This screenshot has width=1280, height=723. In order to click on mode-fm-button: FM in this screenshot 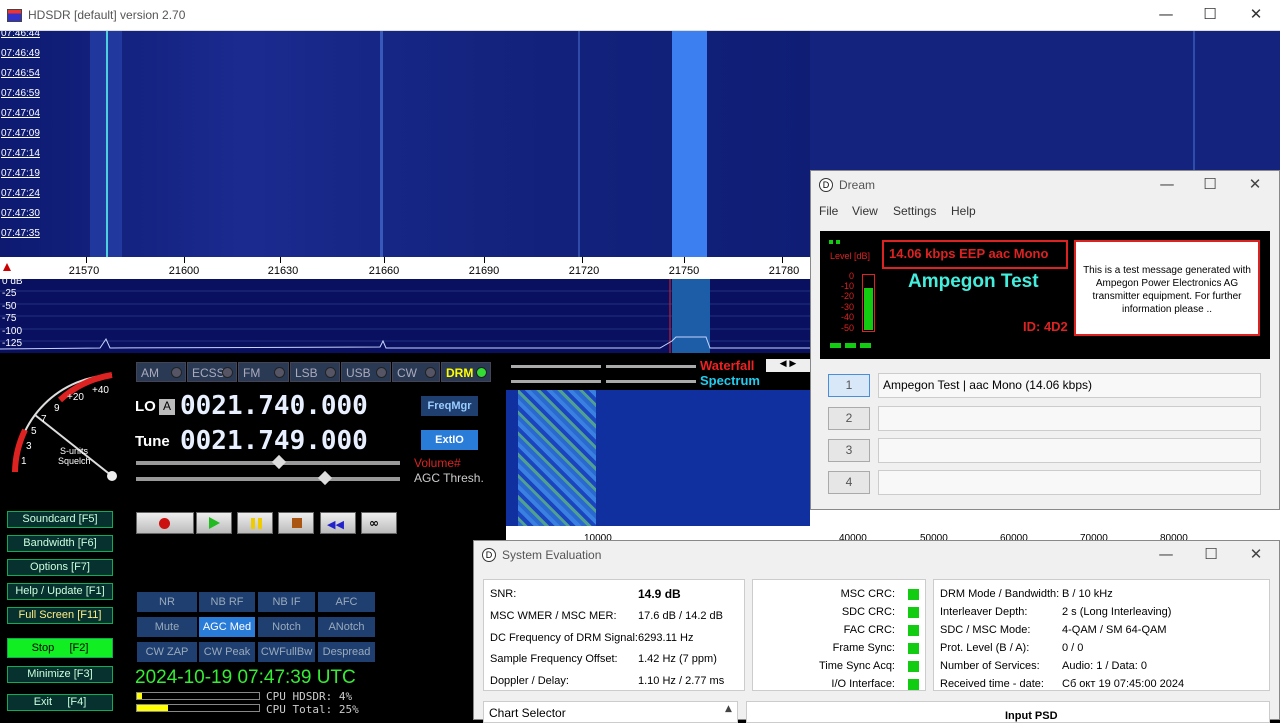, I will do `click(263, 372)`.